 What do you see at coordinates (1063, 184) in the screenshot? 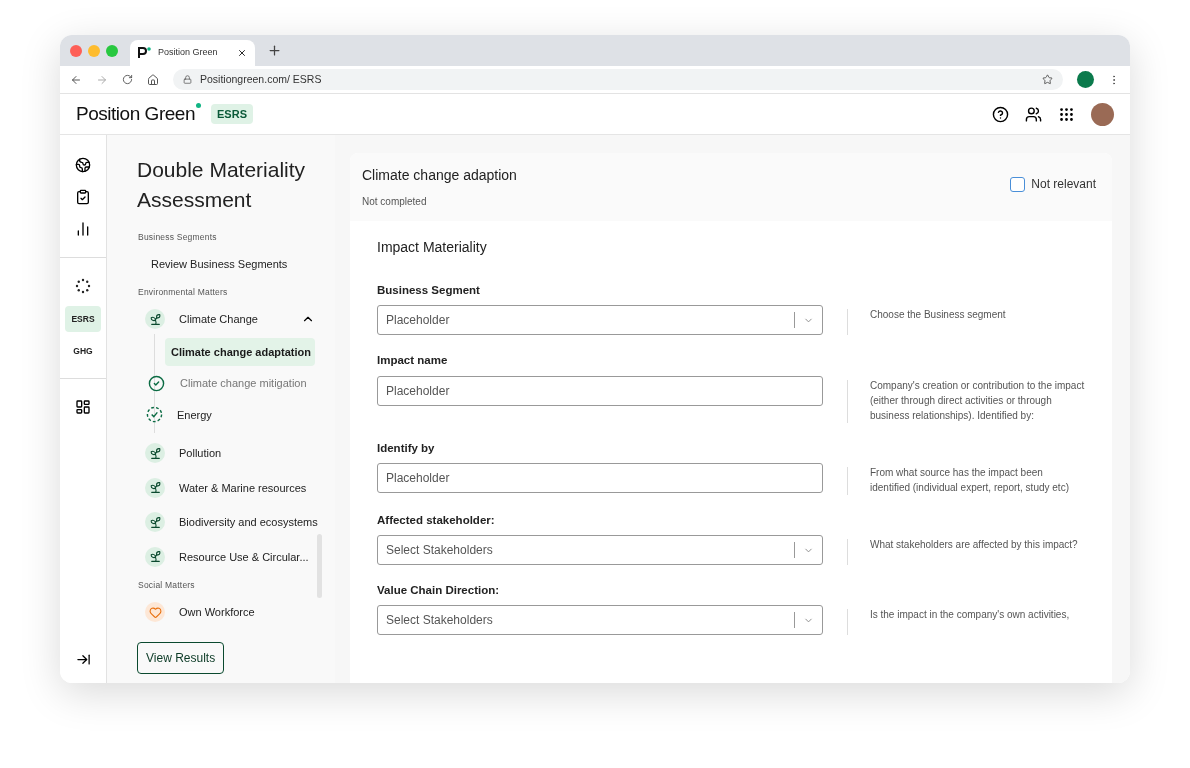
I see `checkbox-label: Not relevant` at bounding box center [1063, 184].